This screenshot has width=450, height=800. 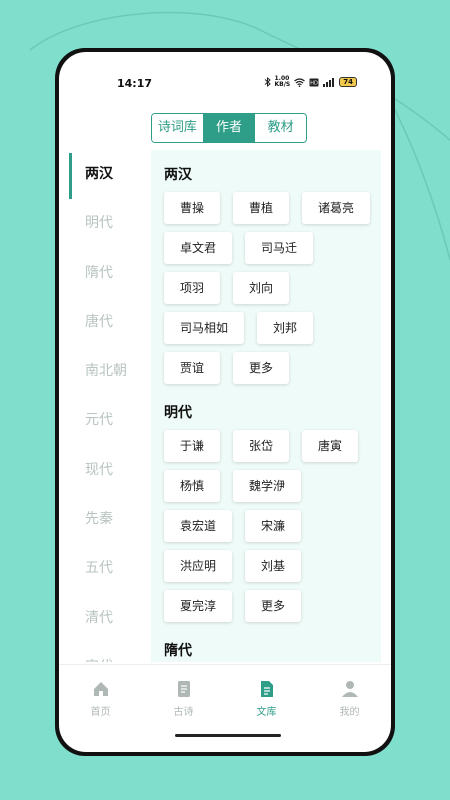 I want to click on sidebar-item: 现代, so click(x=105, y=470).